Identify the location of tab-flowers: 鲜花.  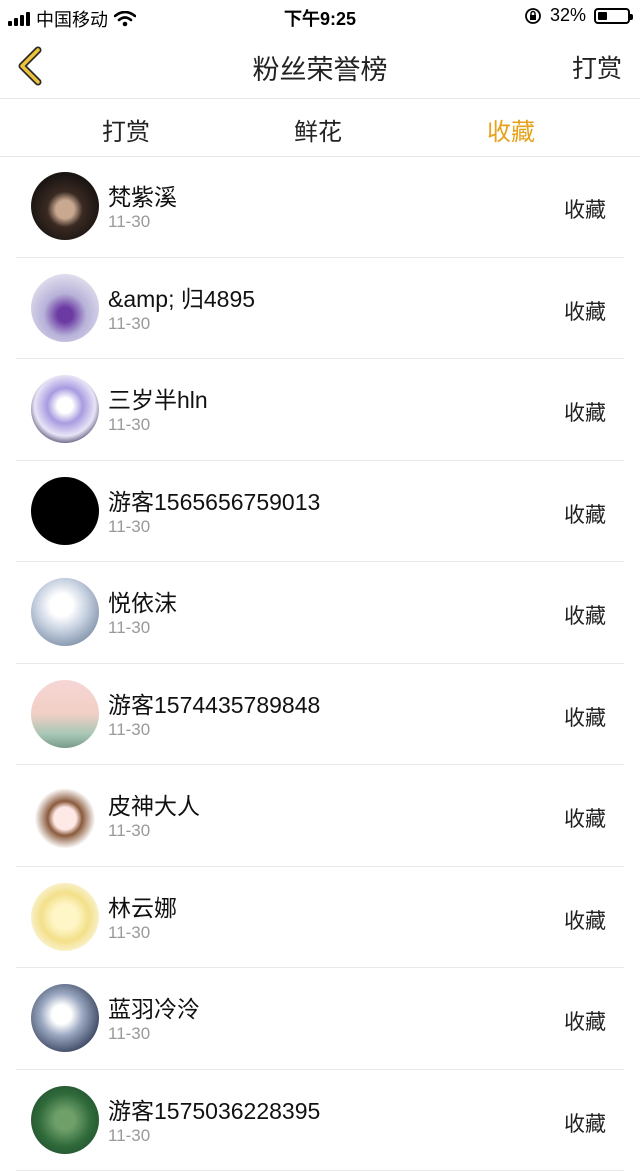
(318, 129).